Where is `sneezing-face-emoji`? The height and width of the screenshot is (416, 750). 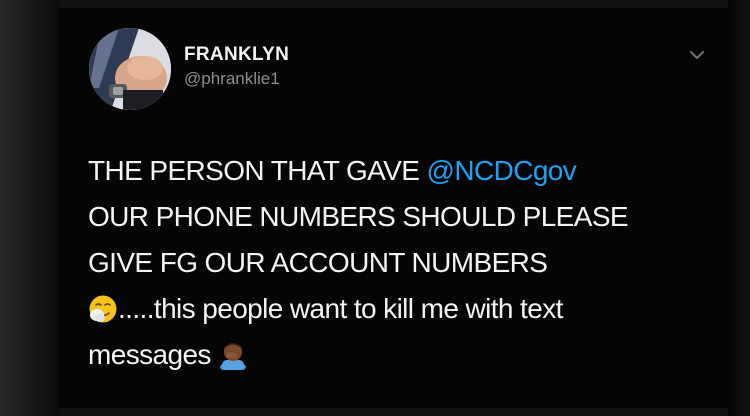 sneezing-face-emoji is located at coordinates (103, 309).